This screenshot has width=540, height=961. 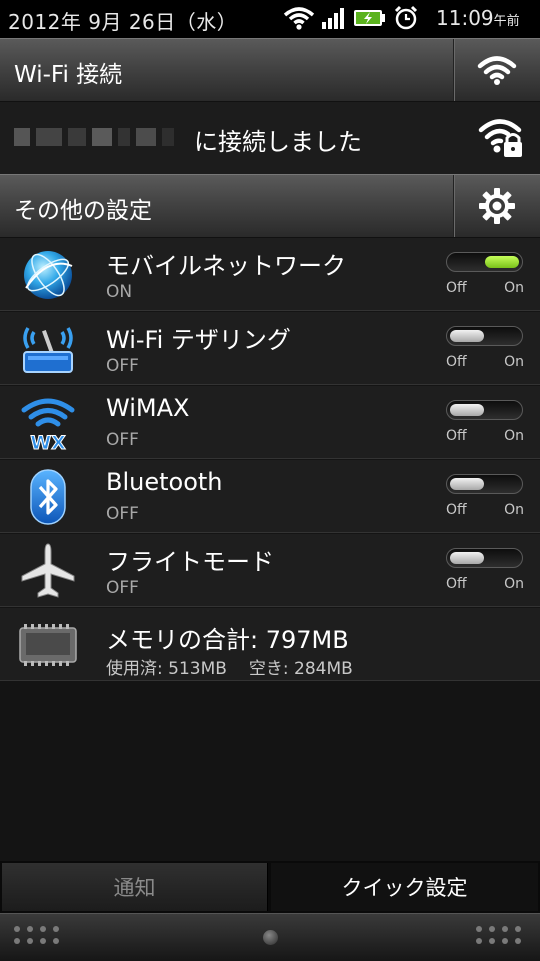 I want to click on handle-knob, so click(x=270, y=937).